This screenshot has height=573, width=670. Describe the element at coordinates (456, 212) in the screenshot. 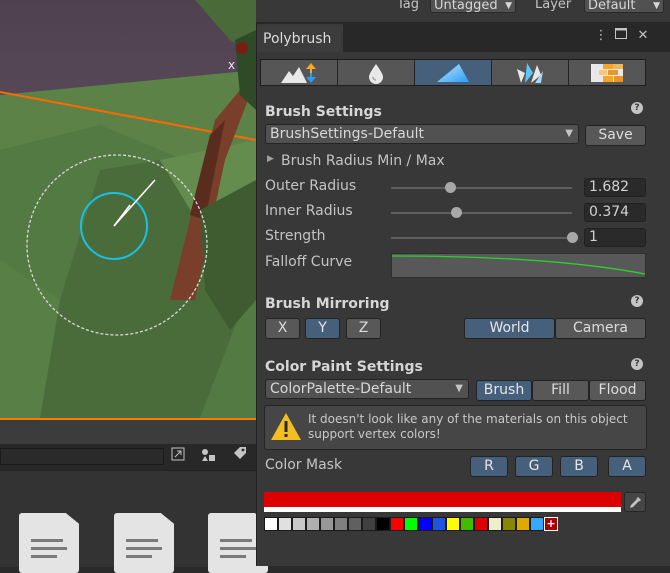

I see `inner-radius-slider-handle` at that location.